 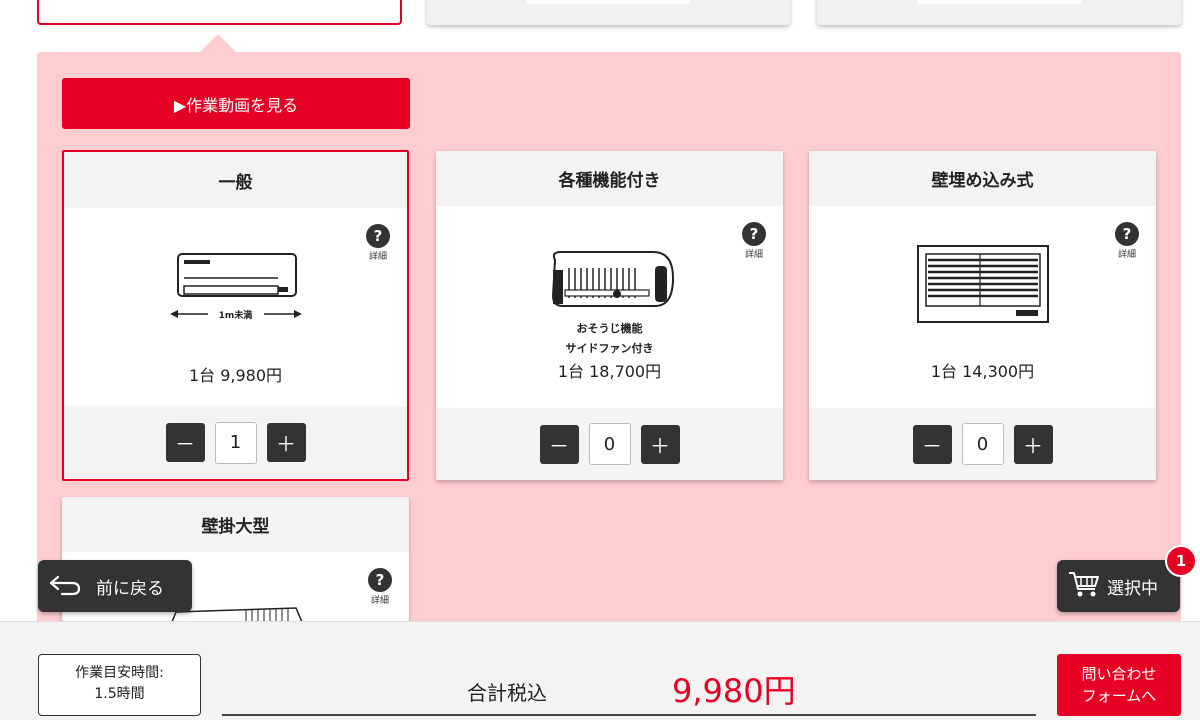 What do you see at coordinates (609, 178) in the screenshot?
I see `product-card-title: 各種機能付き` at bounding box center [609, 178].